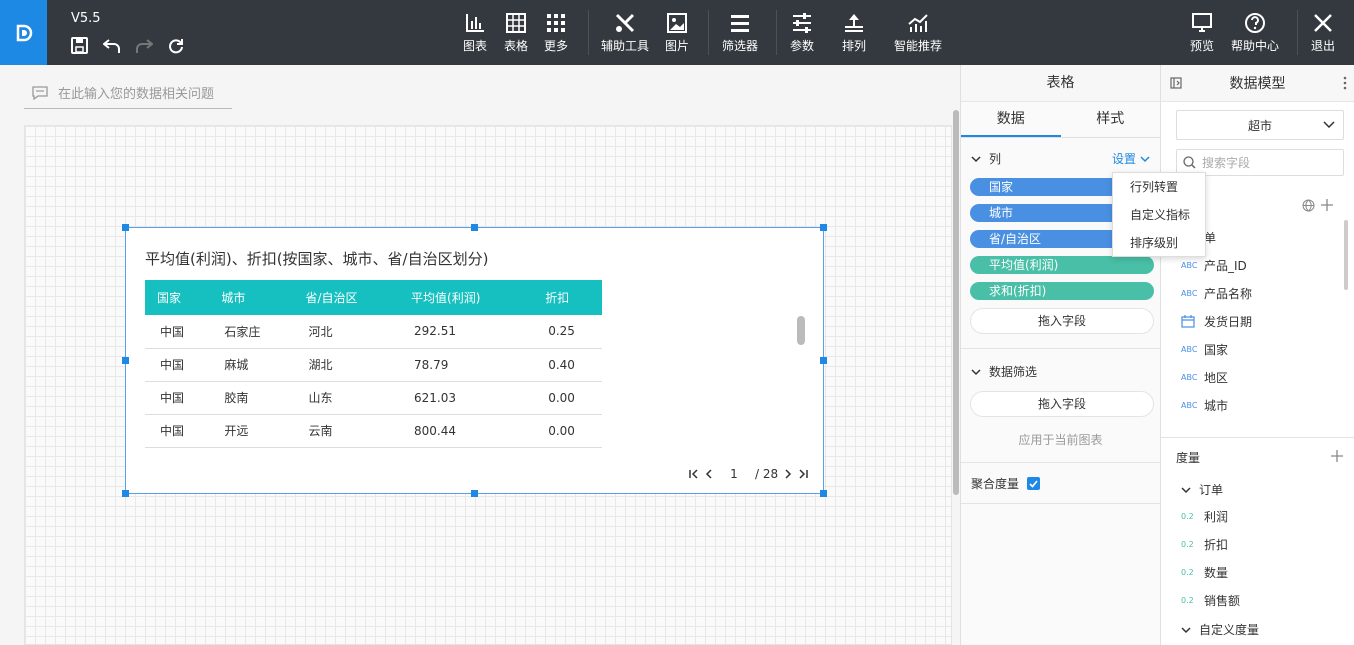 Image resolution: width=1354 pixels, height=645 pixels. I want to click on field-pill: 平均值(利润), so click(1062, 265).